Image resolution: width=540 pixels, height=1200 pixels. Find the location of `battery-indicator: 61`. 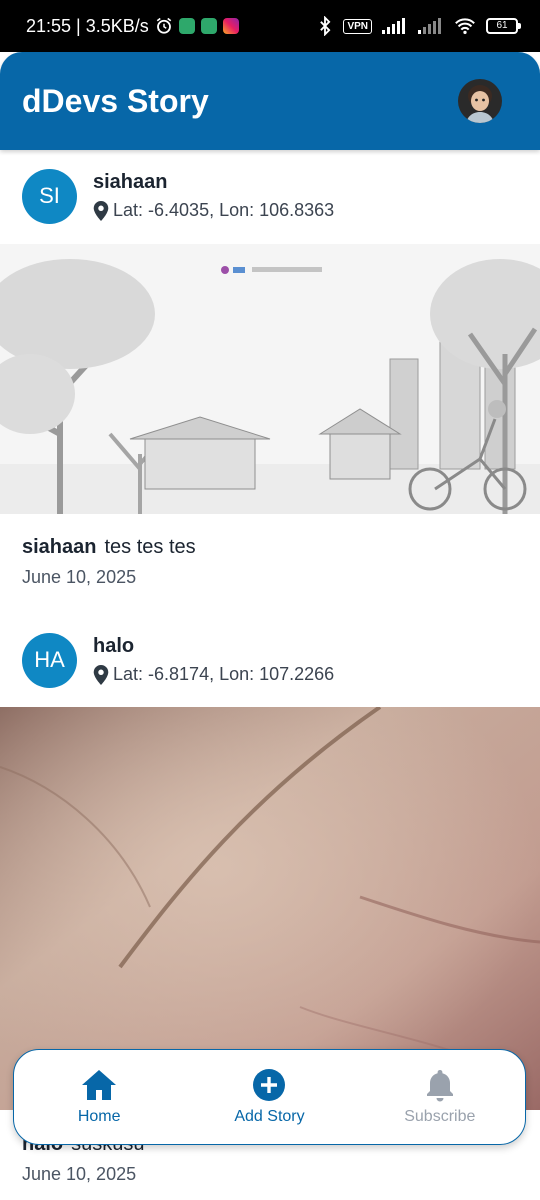

battery-indicator: 61 is located at coordinates (503, 26).